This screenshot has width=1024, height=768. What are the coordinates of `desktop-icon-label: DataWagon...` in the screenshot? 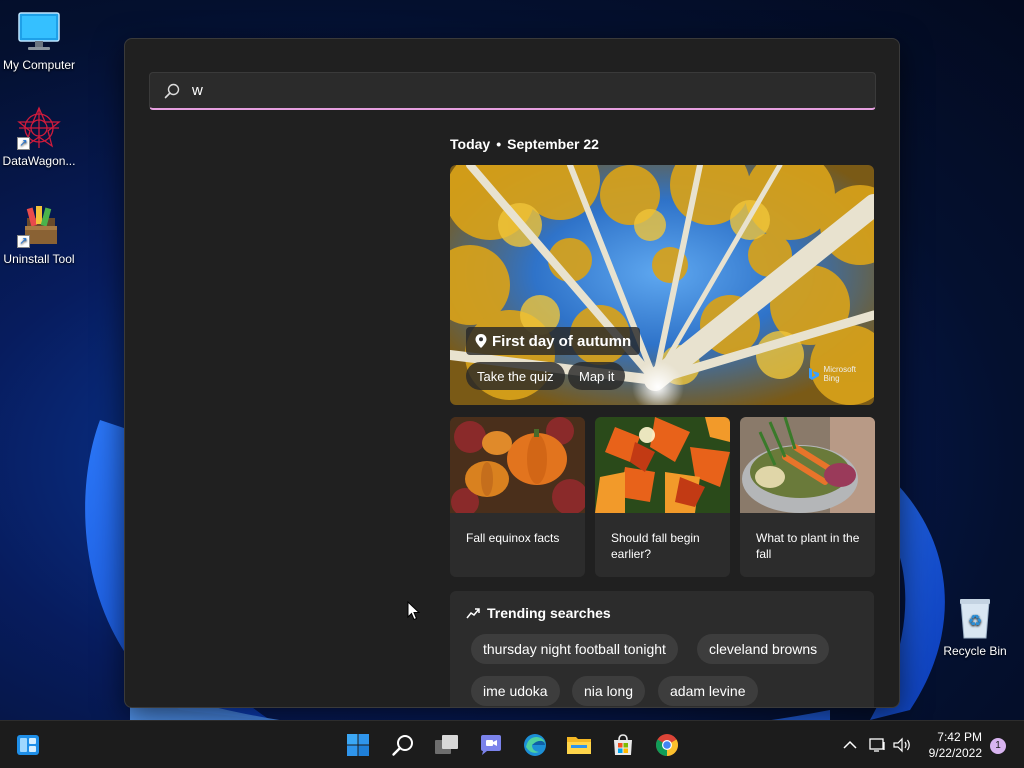 It's located at (39, 161).